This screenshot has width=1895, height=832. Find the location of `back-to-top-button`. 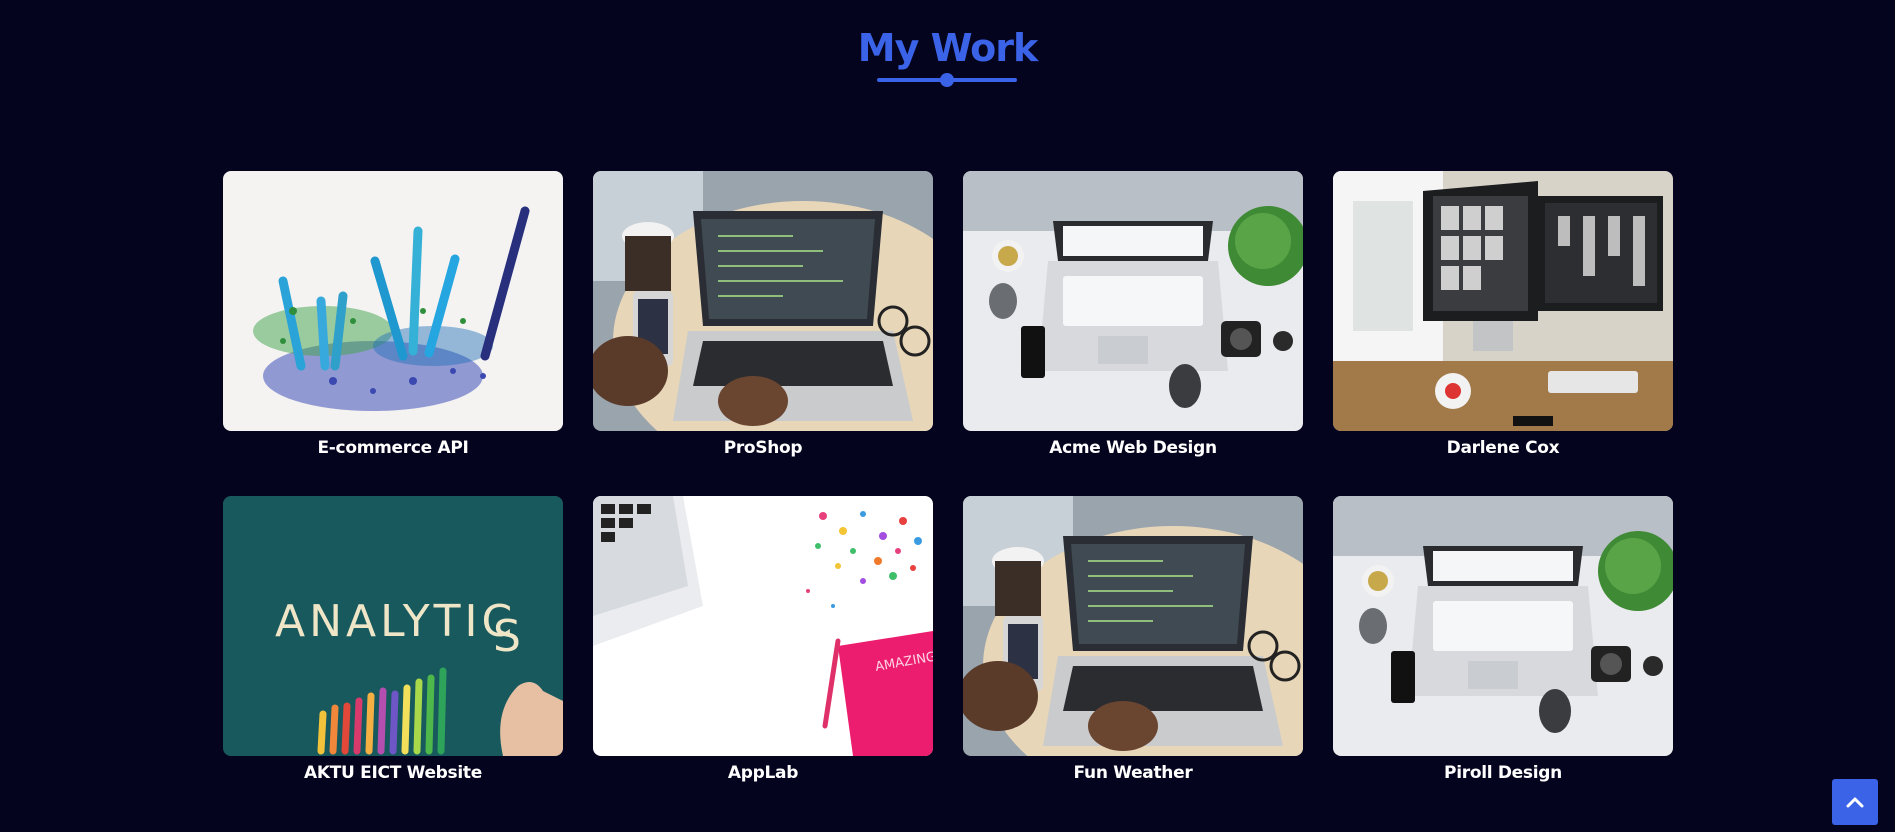

back-to-top-button is located at coordinates (1855, 802).